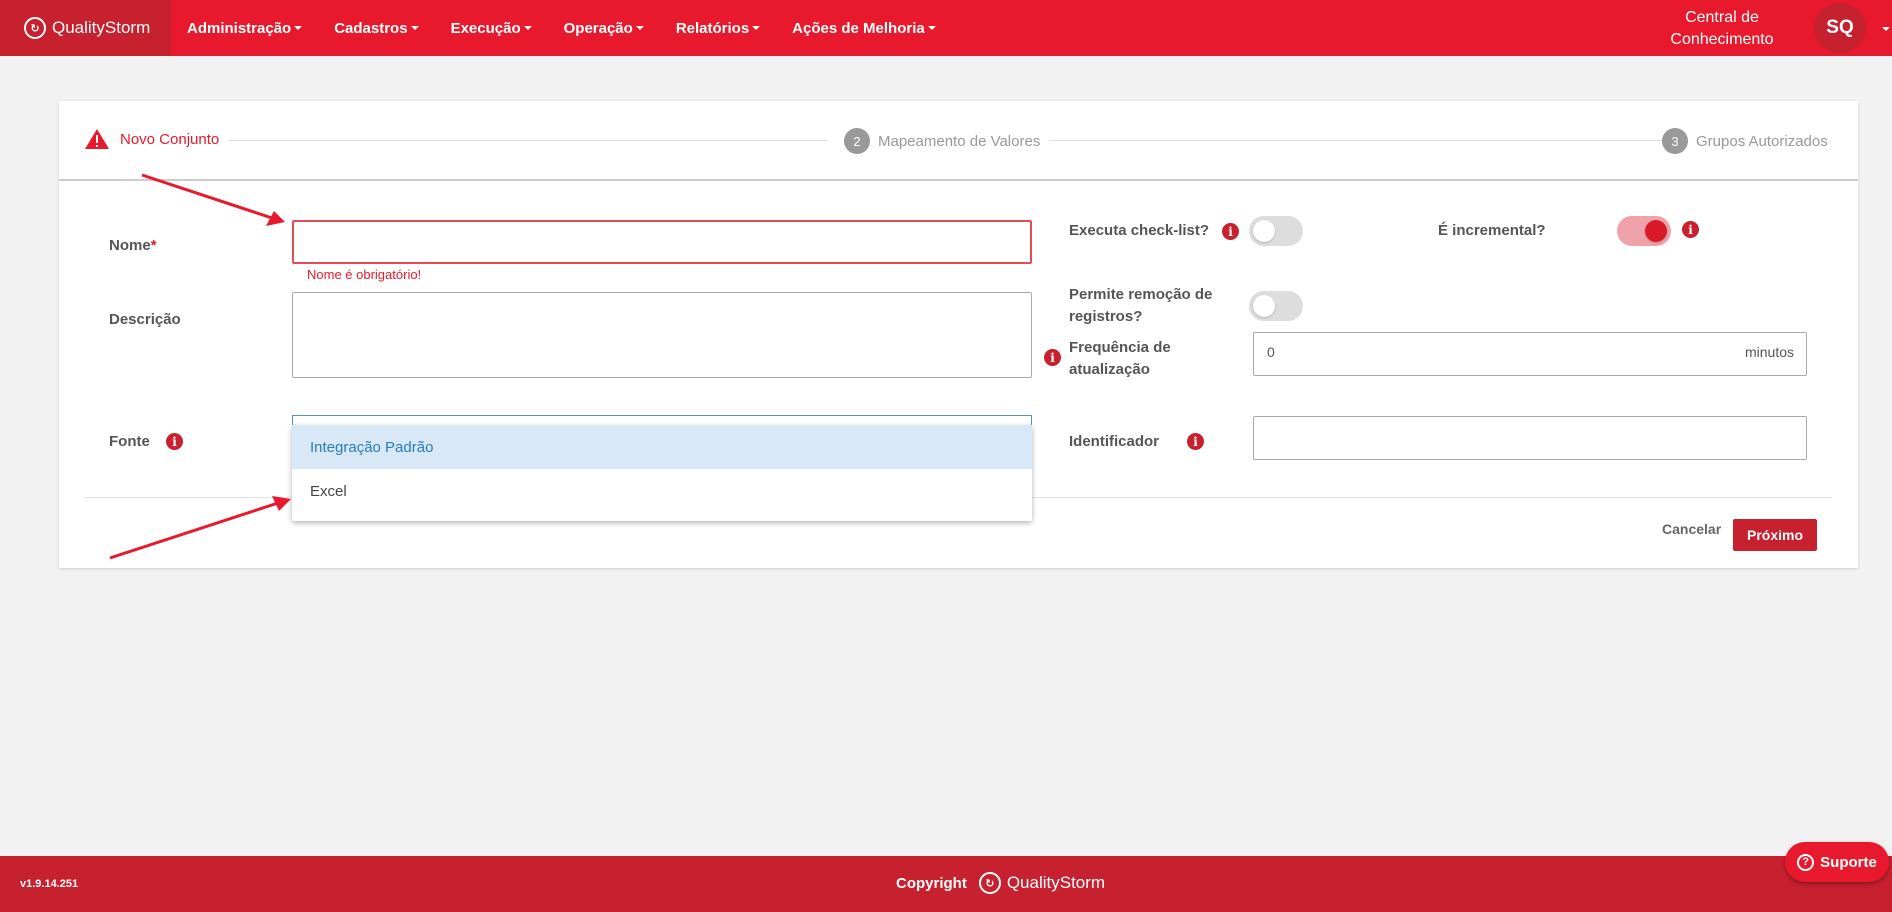  What do you see at coordinates (598, 28) in the screenshot?
I see `nav-label: Operação` at bounding box center [598, 28].